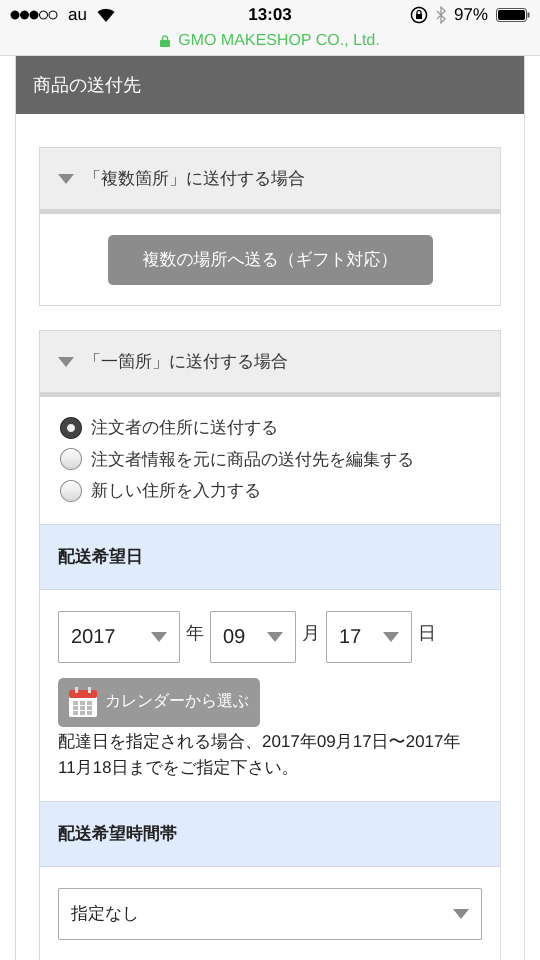 This screenshot has height=960, width=540. Describe the element at coordinates (105, 15) in the screenshot. I see `wifi-icon` at that location.